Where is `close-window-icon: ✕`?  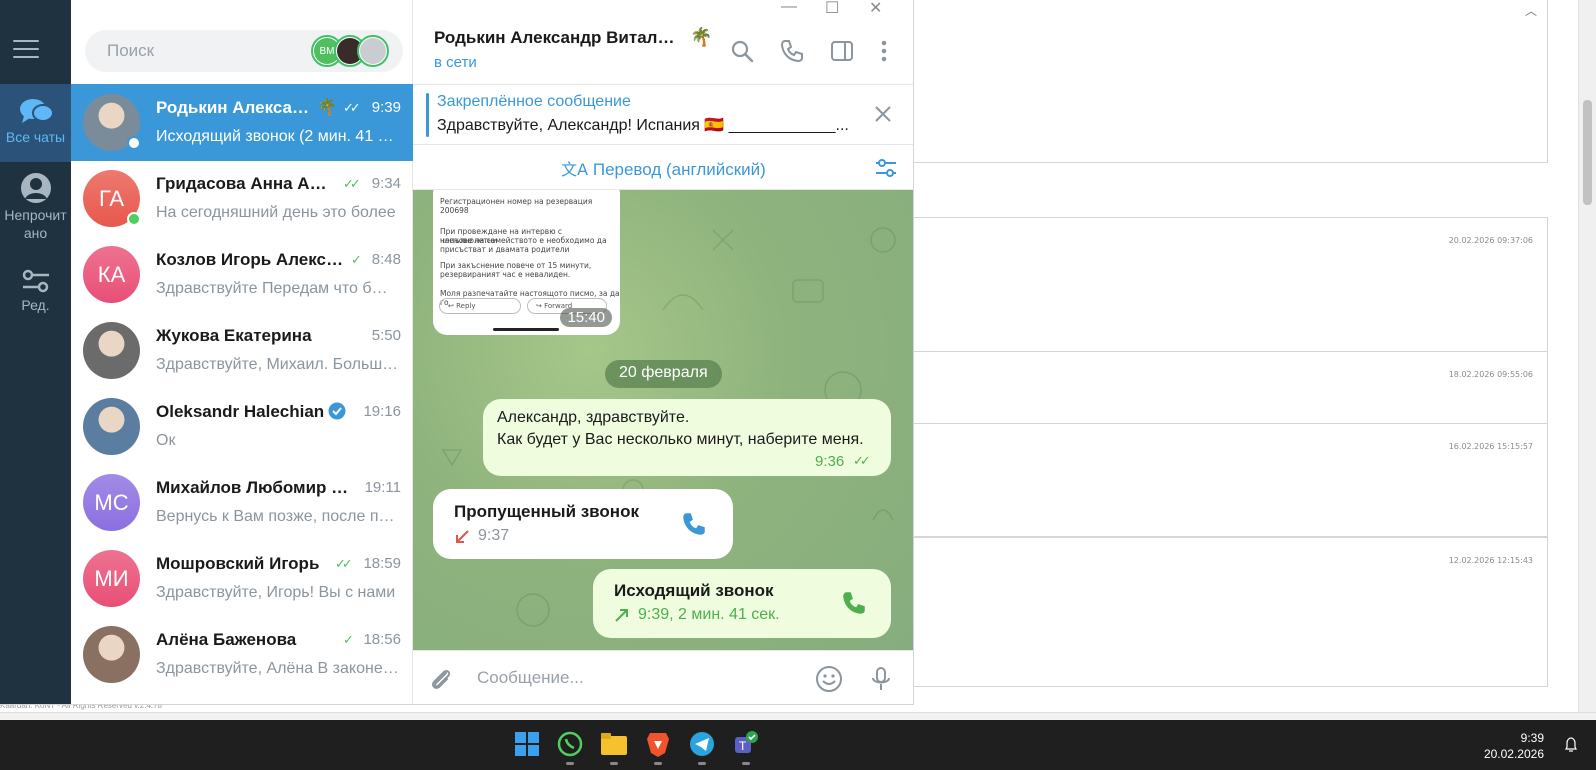
close-window-icon: ✕ is located at coordinates (875, 9).